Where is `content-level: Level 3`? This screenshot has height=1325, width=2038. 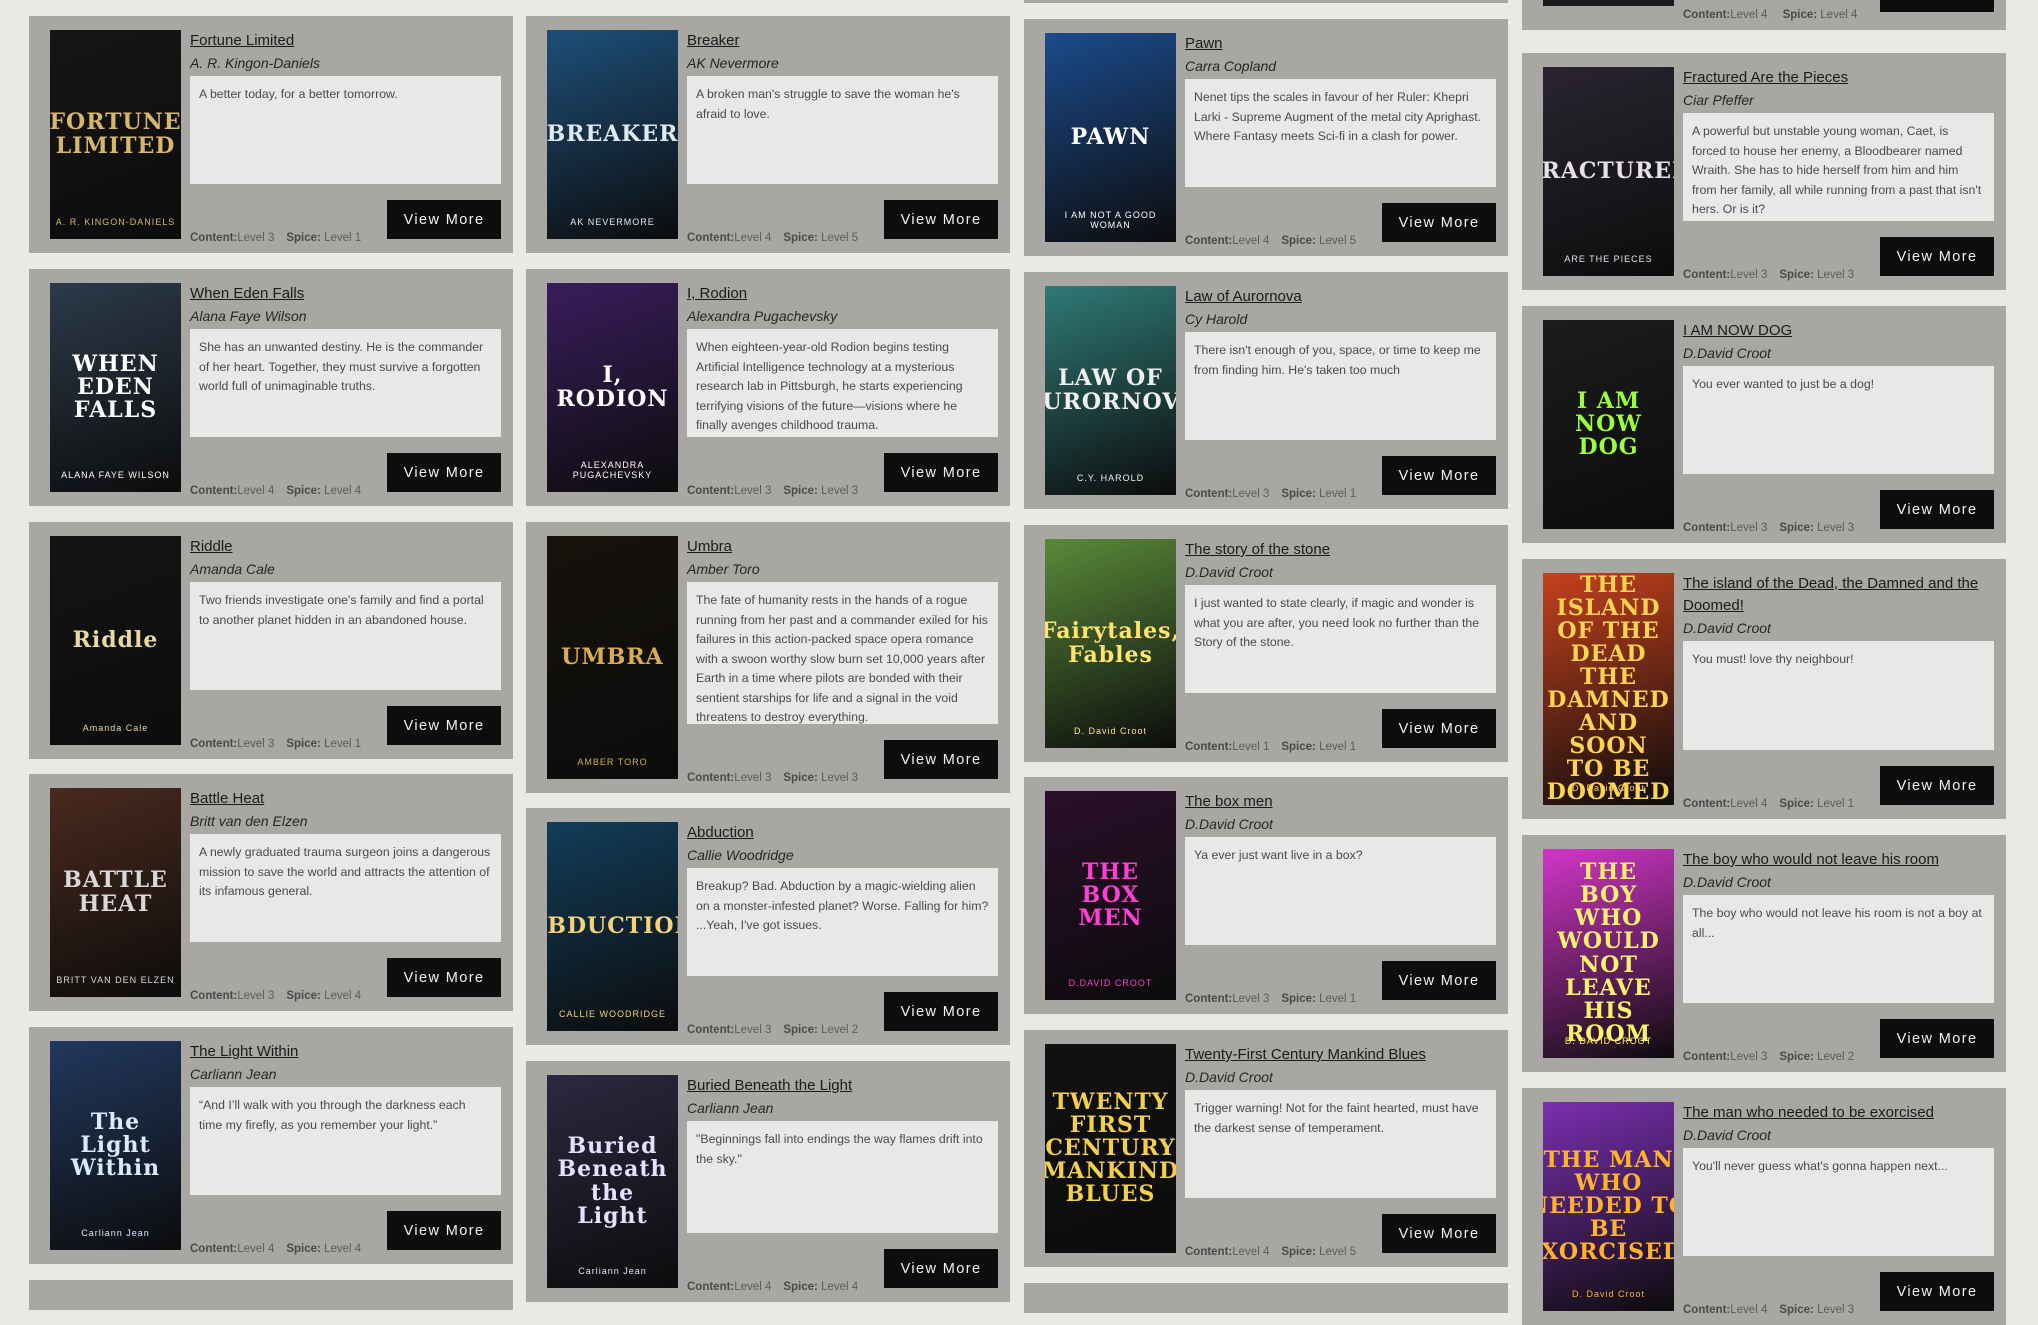 content-level: Level 3 is located at coordinates (1749, 275).